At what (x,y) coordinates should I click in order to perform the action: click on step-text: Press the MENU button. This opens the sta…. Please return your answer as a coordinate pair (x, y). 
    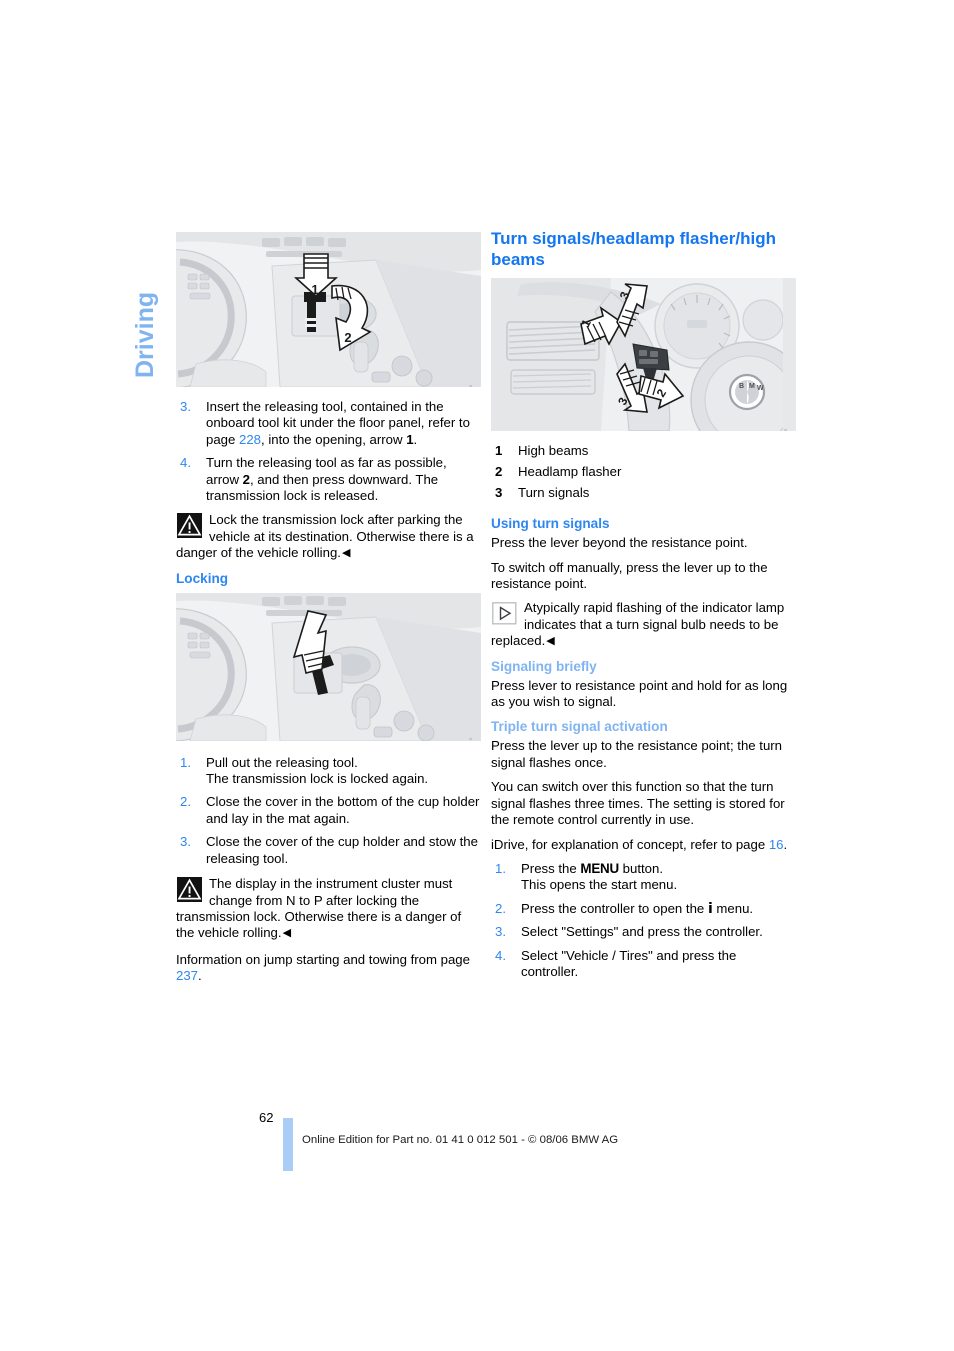
    Looking at the image, I should click on (599, 876).